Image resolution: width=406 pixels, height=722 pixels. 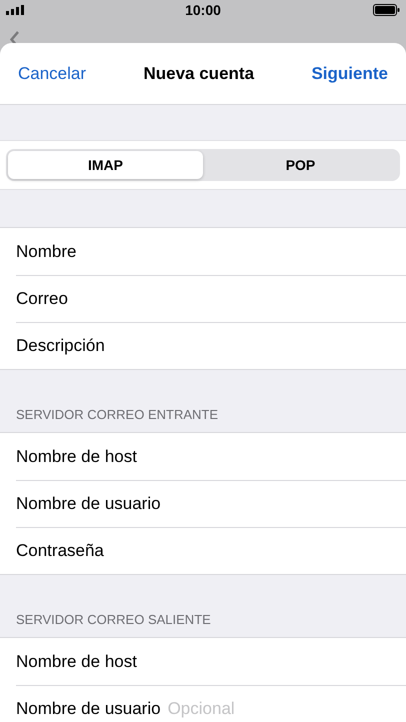 What do you see at coordinates (15, 10) in the screenshot?
I see `signal-icon` at bounding box center [15, 10].